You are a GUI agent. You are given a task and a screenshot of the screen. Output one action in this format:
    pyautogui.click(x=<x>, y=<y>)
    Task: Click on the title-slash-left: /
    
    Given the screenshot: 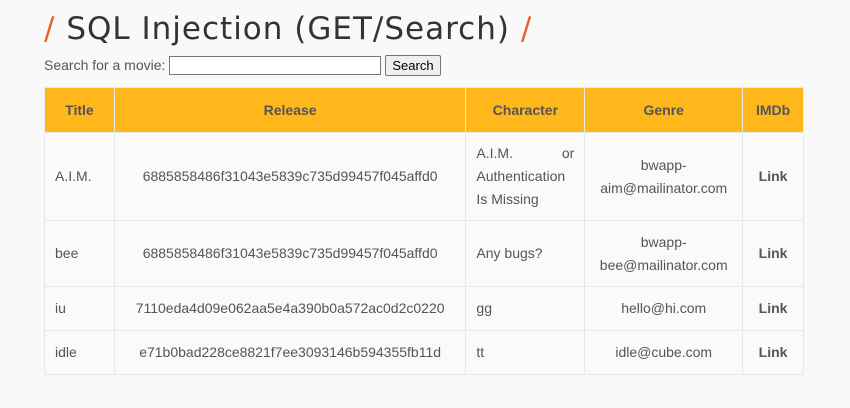 What is the action you would take?
    pyautogui.click(x=50, y=28)
    